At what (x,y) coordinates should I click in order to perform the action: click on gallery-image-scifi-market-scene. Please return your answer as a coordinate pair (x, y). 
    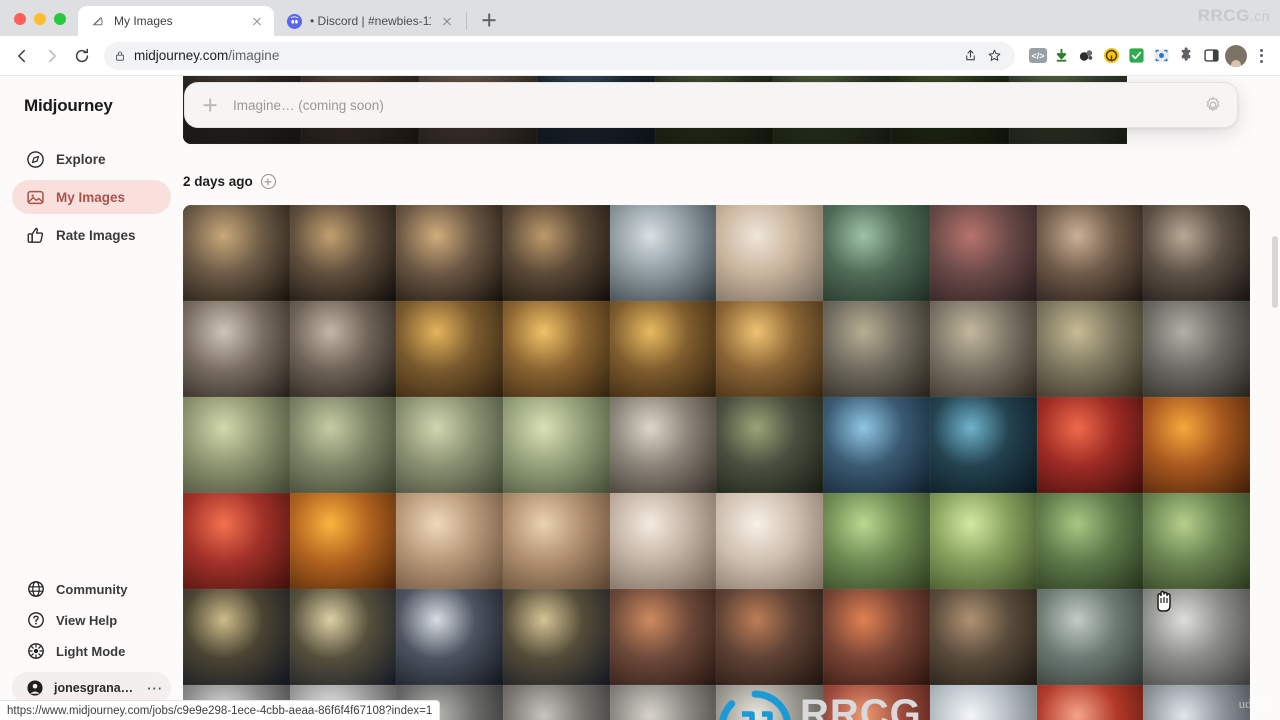
    Looking at the image, I should click on (556, 702).